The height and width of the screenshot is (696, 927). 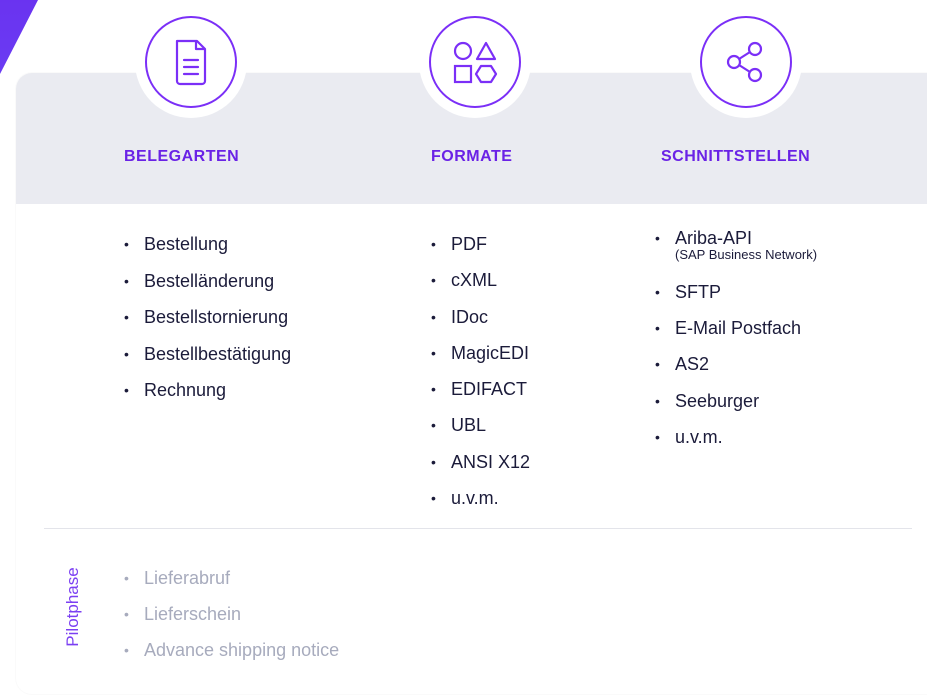 I want to click on list-item: EDIFACT, so click(x=480, y=389).